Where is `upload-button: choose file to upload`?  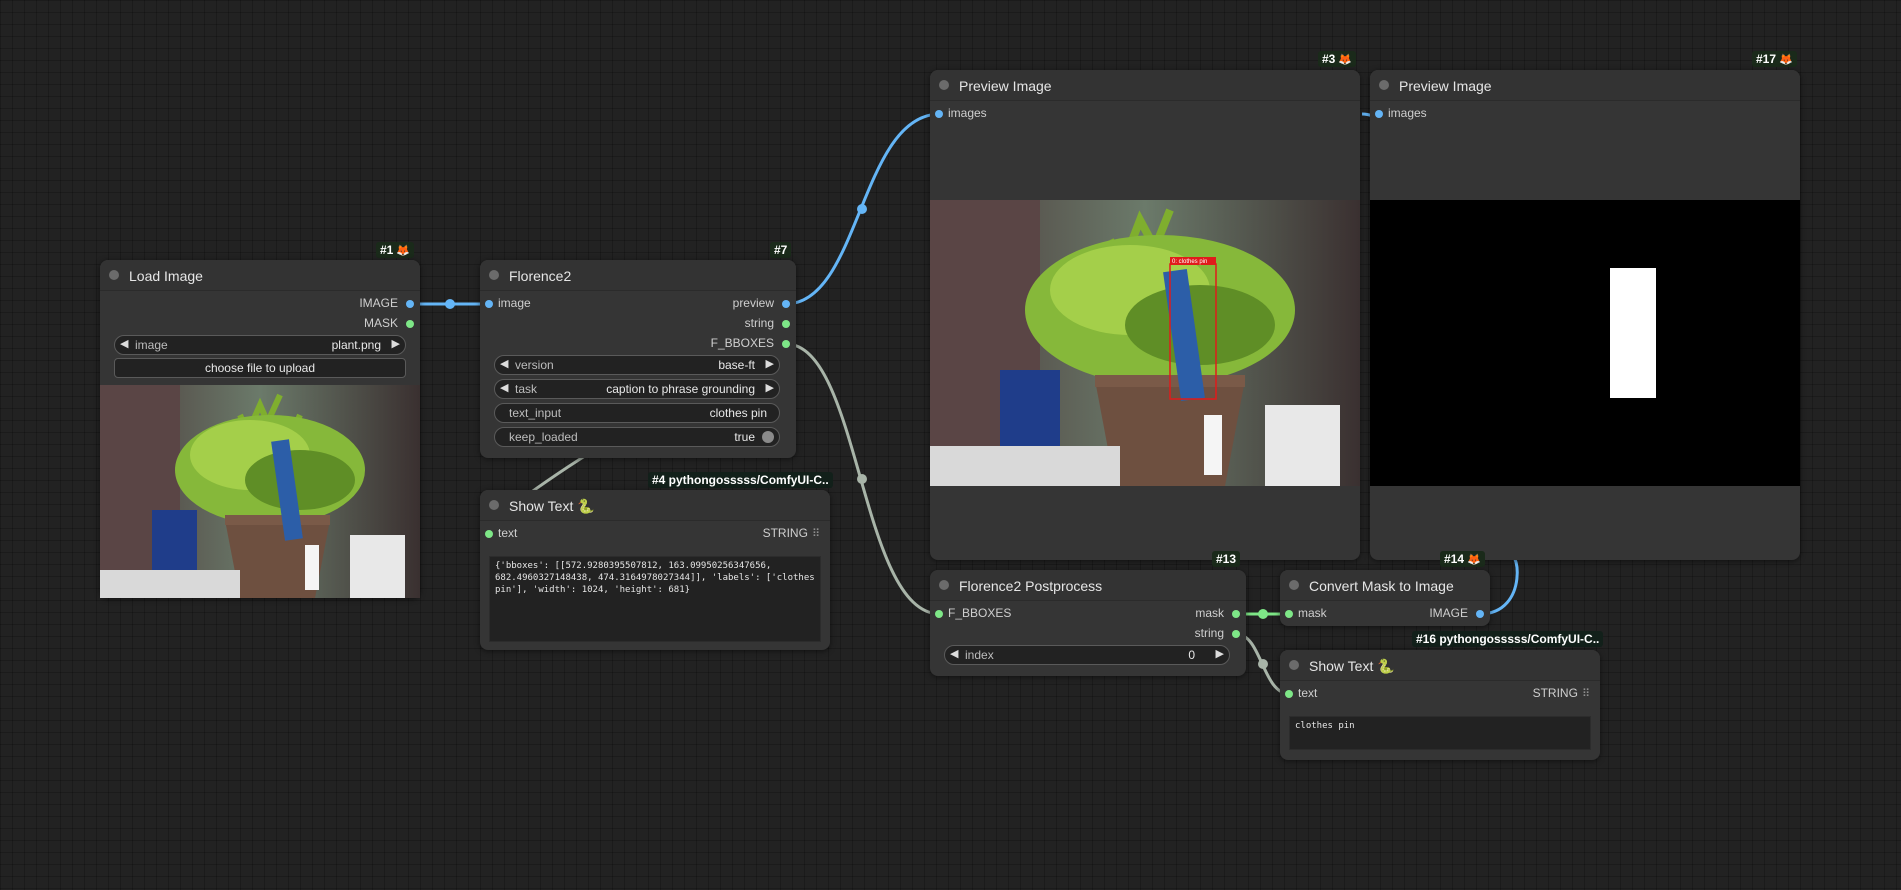 upload-button: choose file to upload is located at coordinates (260, 368).